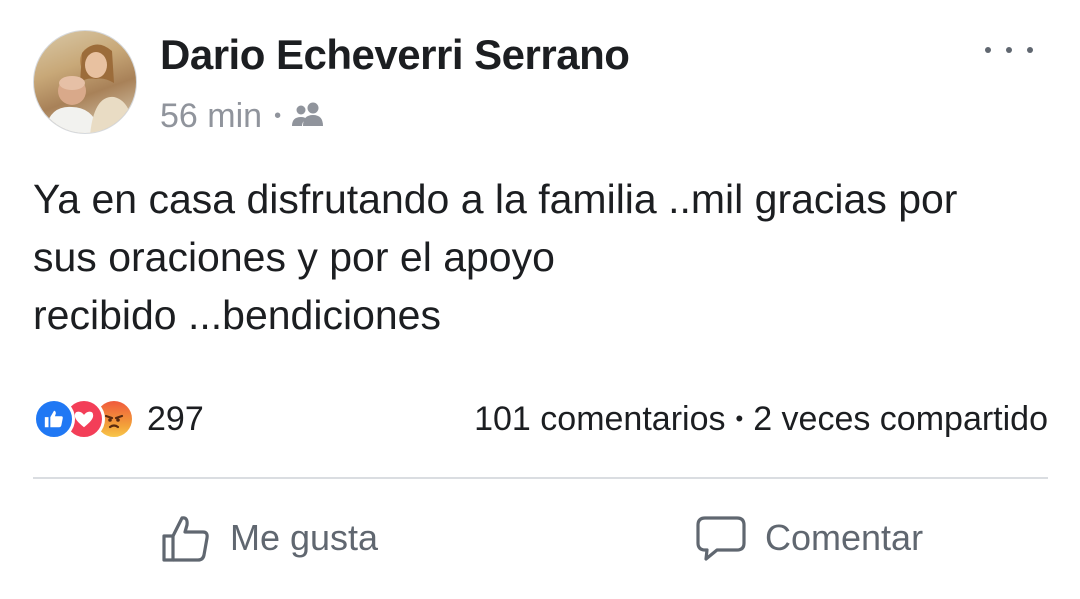 This screenshot has height=599, width=1080. What do you see at coordinates (395, 55) in the screenshot?
I see `author-name: Dario Echeverri Serrano` at bounding box center [395, 55].